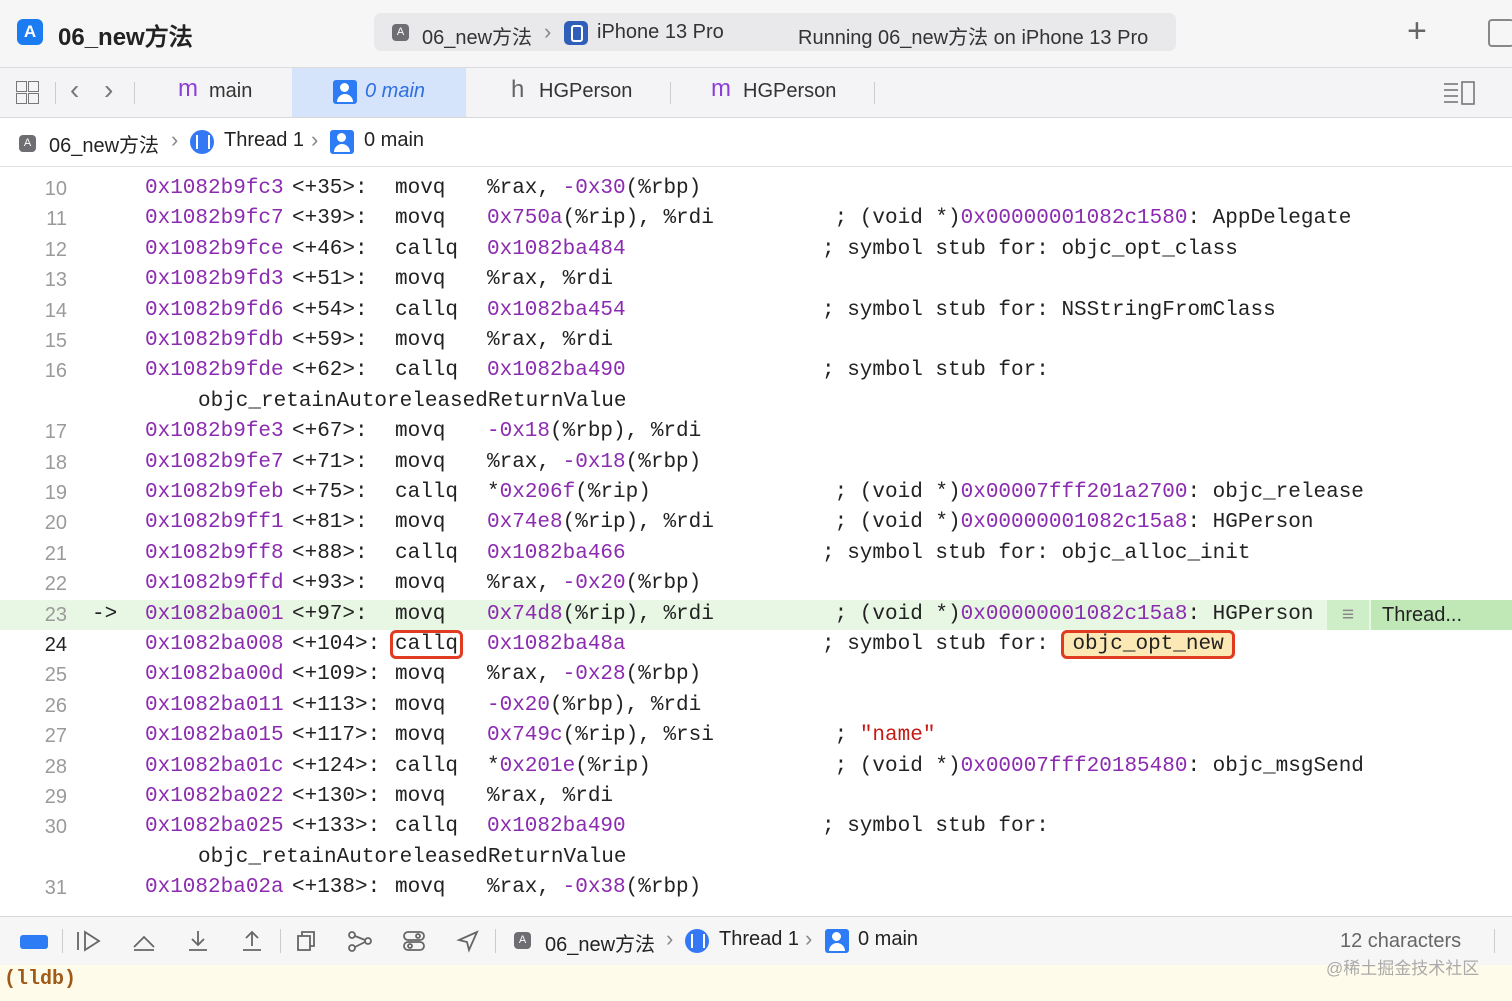  I want to click on code-text: (%rip), so click(613, 492).